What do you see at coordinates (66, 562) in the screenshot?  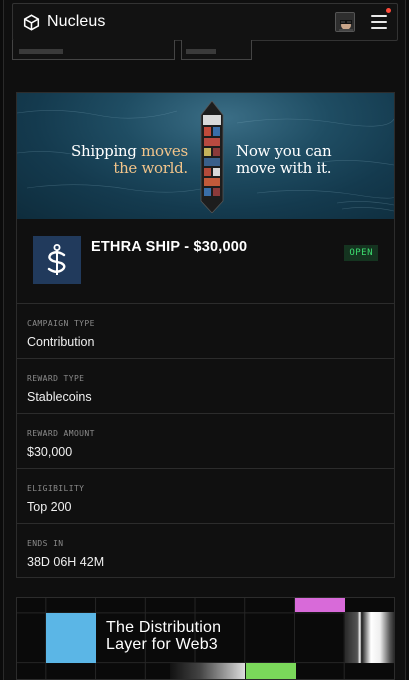 I see `detail-value: 38D 06H 42M` at bounding box center [66, 562].